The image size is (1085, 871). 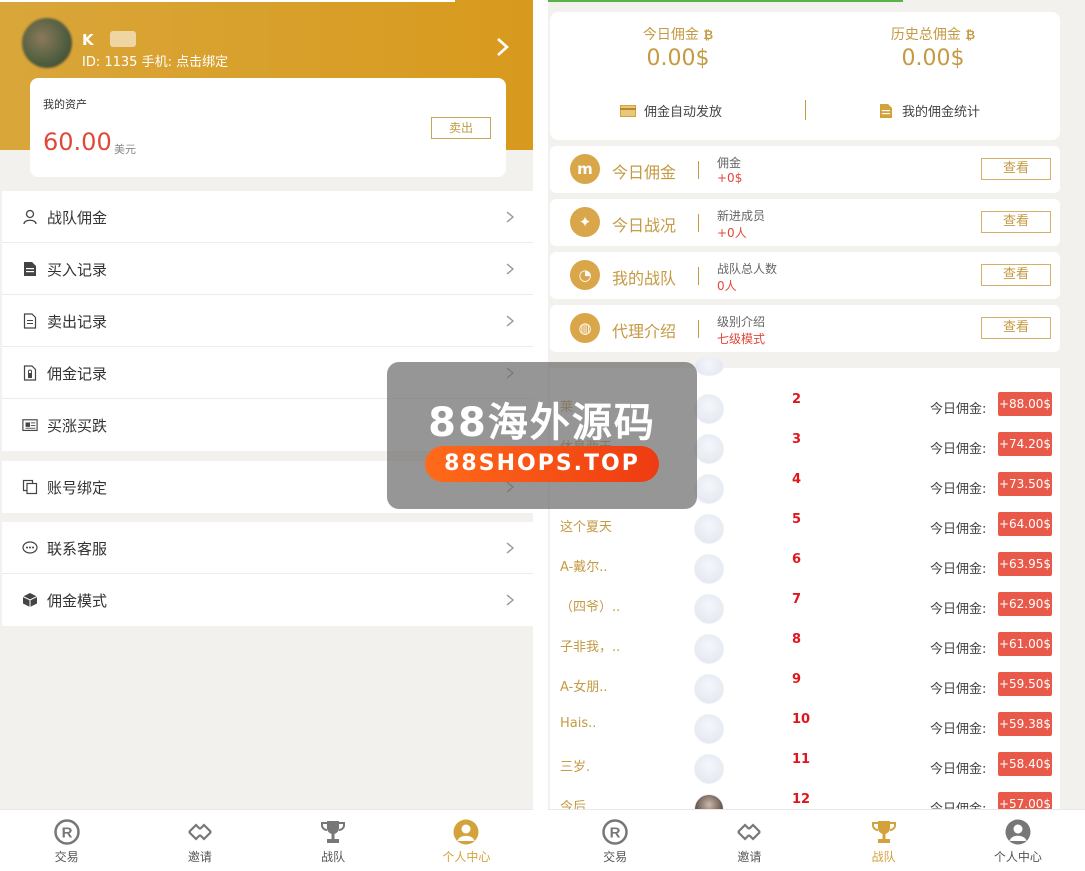 What do you see at coordinates (1025, 564) in the screenshot?
I see `commission-amount-badge: +63.95$` at bounding box center [1025, 564].